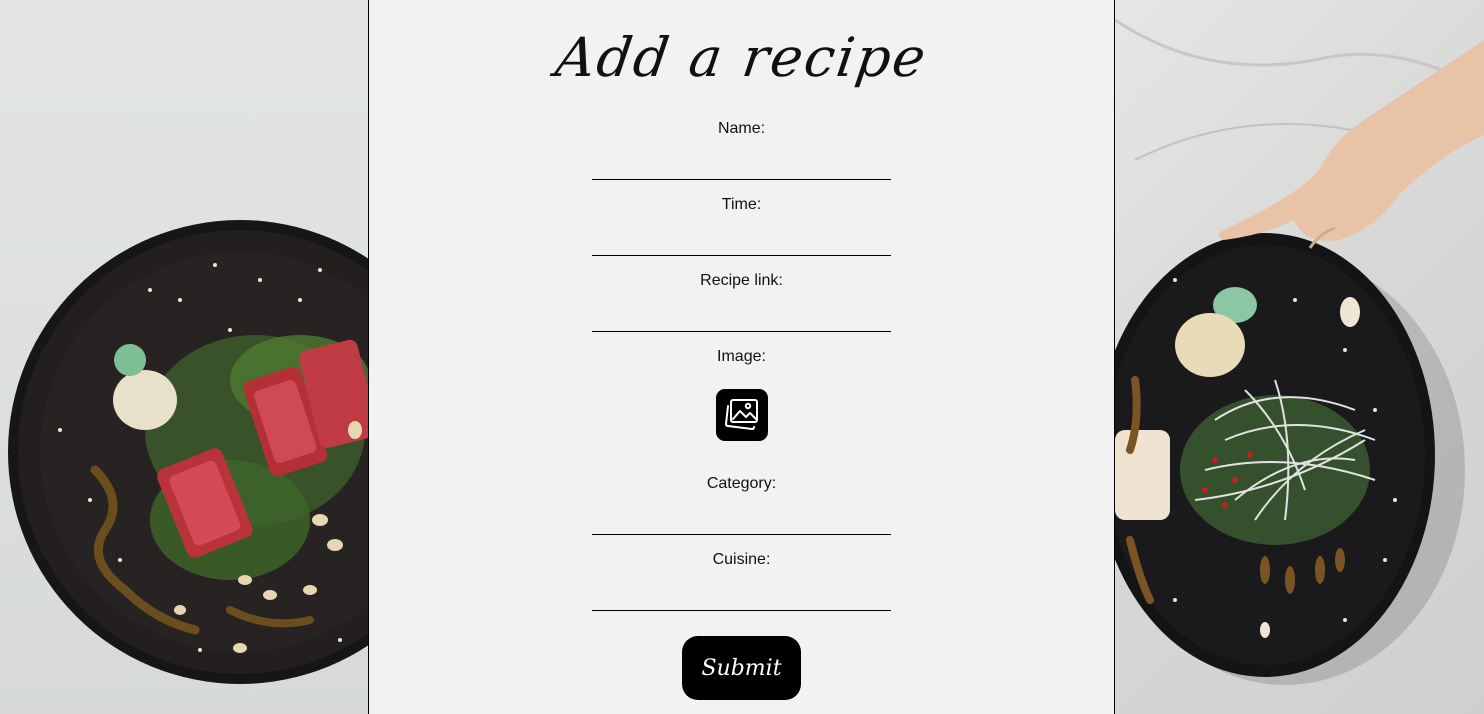  Describe the element at coordinates (741, 521) in the screenshot. I see `category-input` at that location.